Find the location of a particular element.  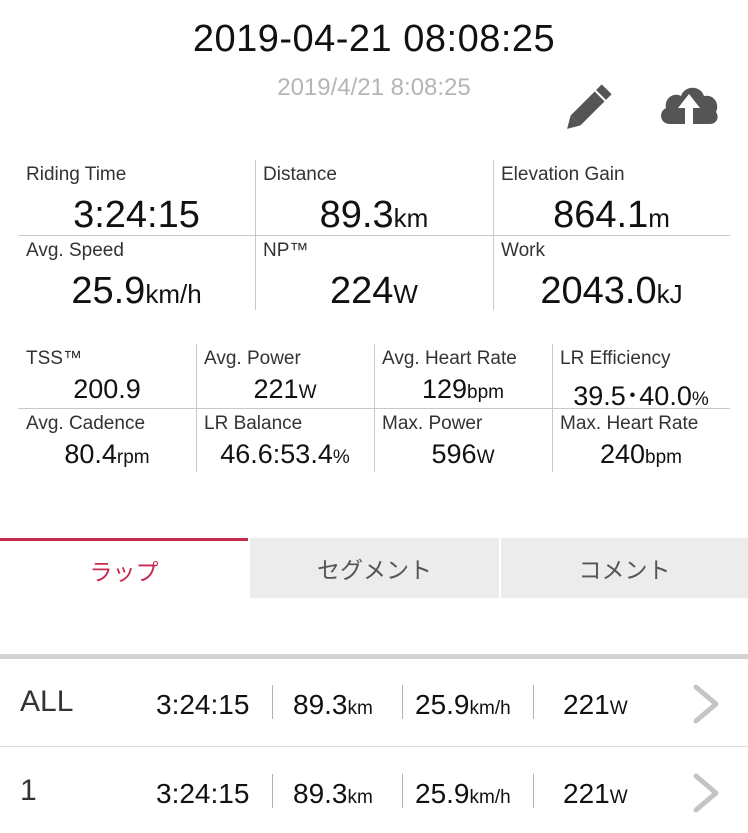

stat-unit: kJ is located at coordinates (669, 294).